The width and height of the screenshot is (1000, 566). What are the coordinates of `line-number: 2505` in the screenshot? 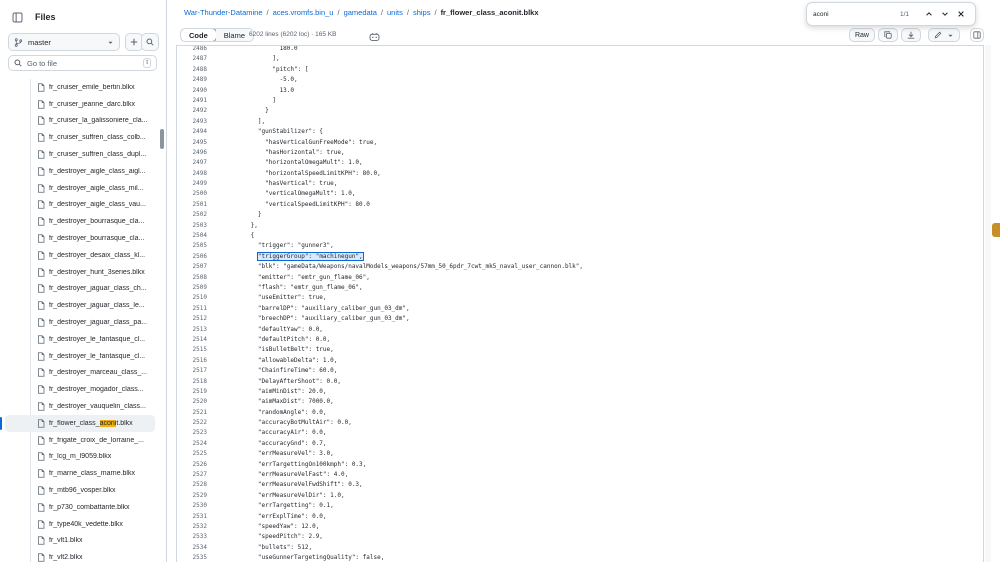 It's located at (192, 246).